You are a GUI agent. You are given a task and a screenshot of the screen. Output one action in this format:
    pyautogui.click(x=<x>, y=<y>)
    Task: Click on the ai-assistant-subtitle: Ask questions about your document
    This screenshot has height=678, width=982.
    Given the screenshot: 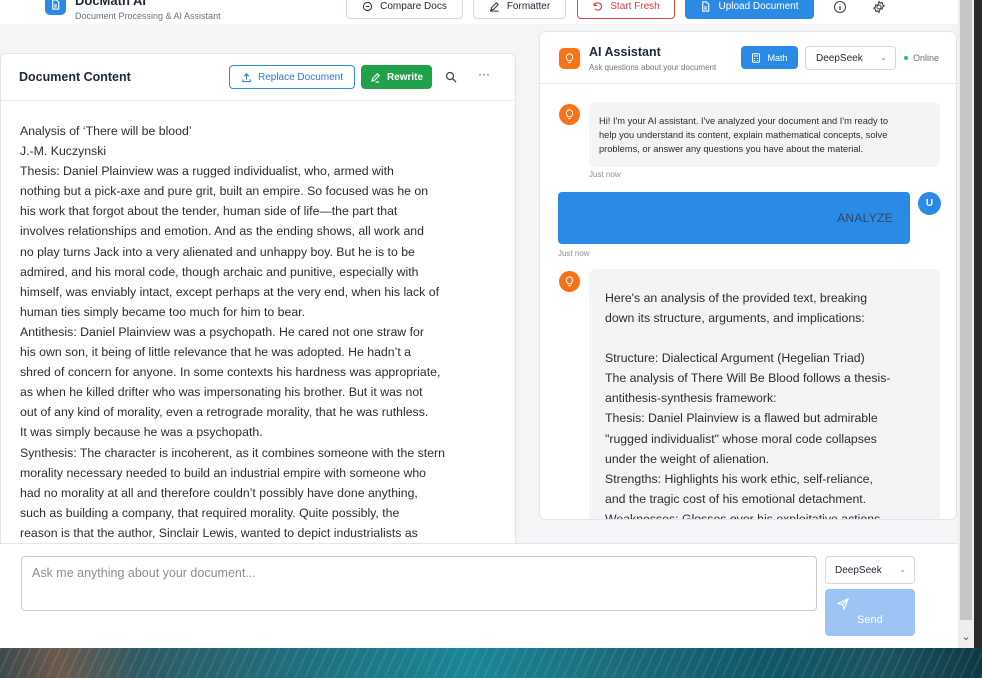 What is the action you would take?
    pyautogui.click(x=653, y=67)
    